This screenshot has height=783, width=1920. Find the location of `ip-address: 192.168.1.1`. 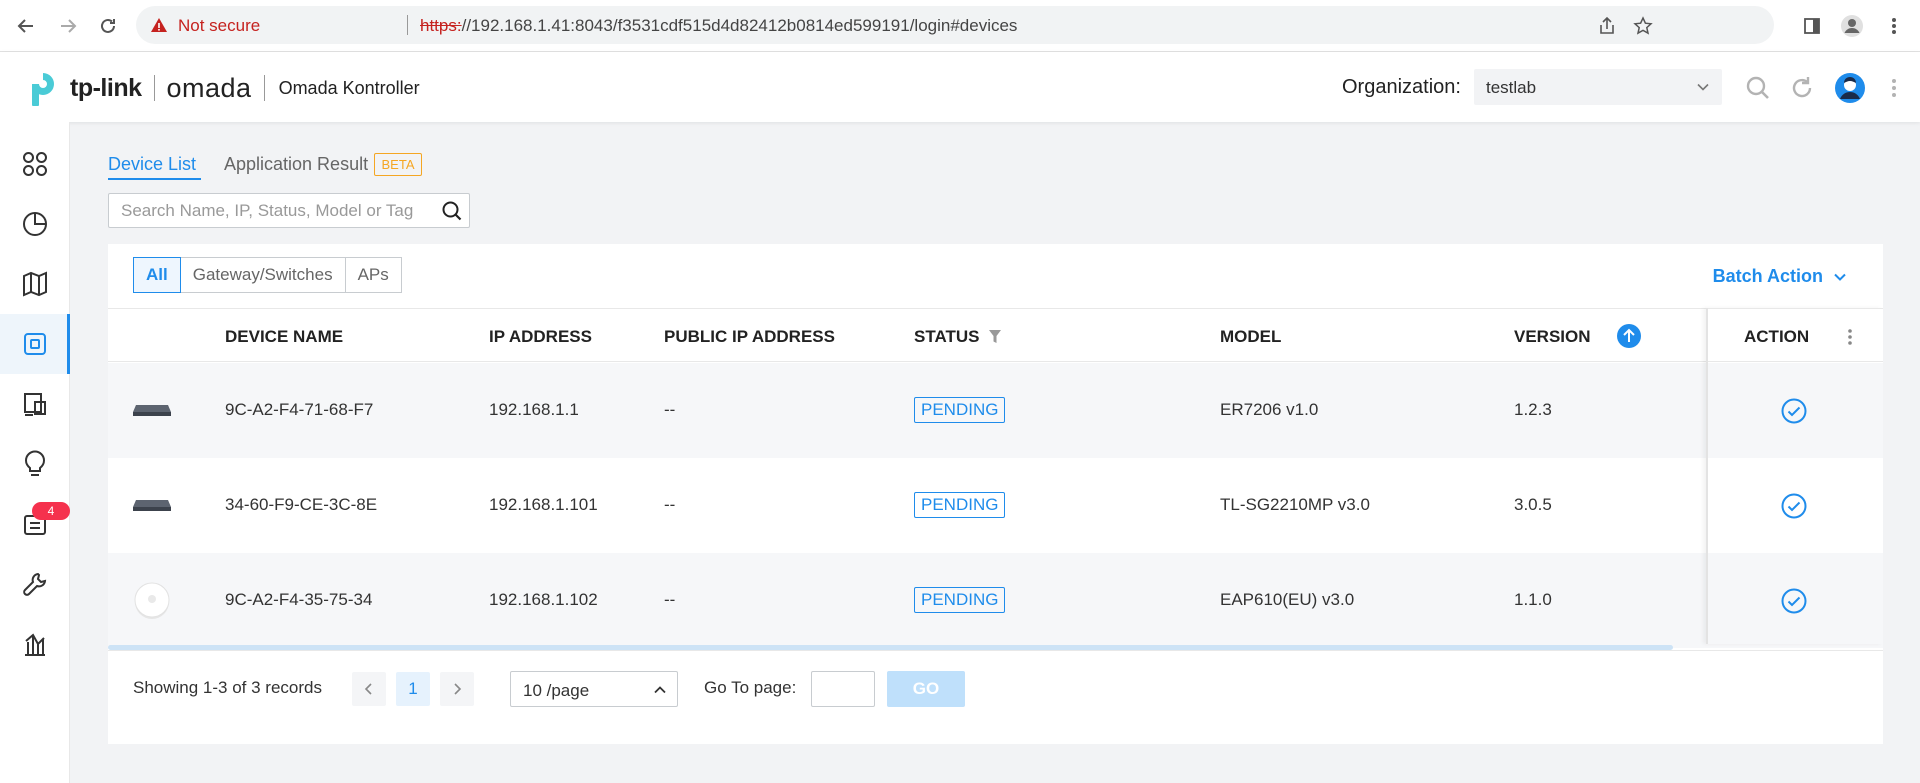

ip-address: 192.168.1.1 is located at coordinates (534, 409).